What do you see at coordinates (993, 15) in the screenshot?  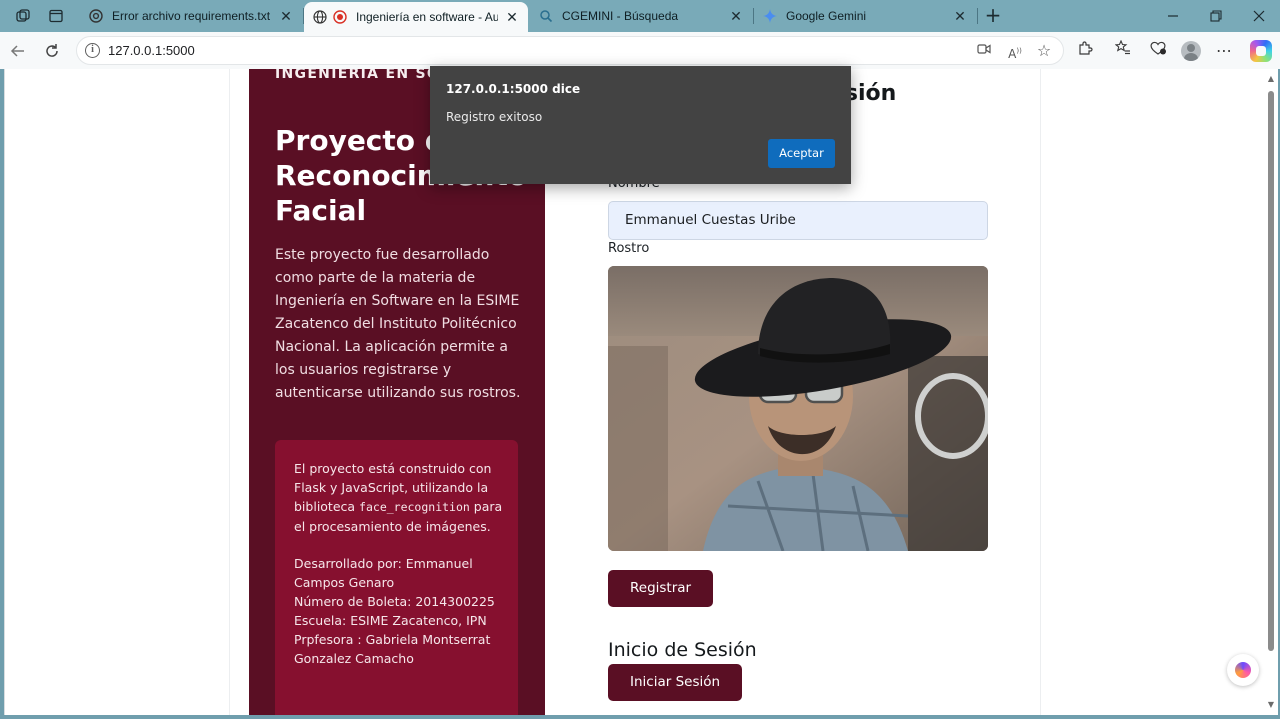 I see `new-tab-button: +` at bounding box center [993, 15].